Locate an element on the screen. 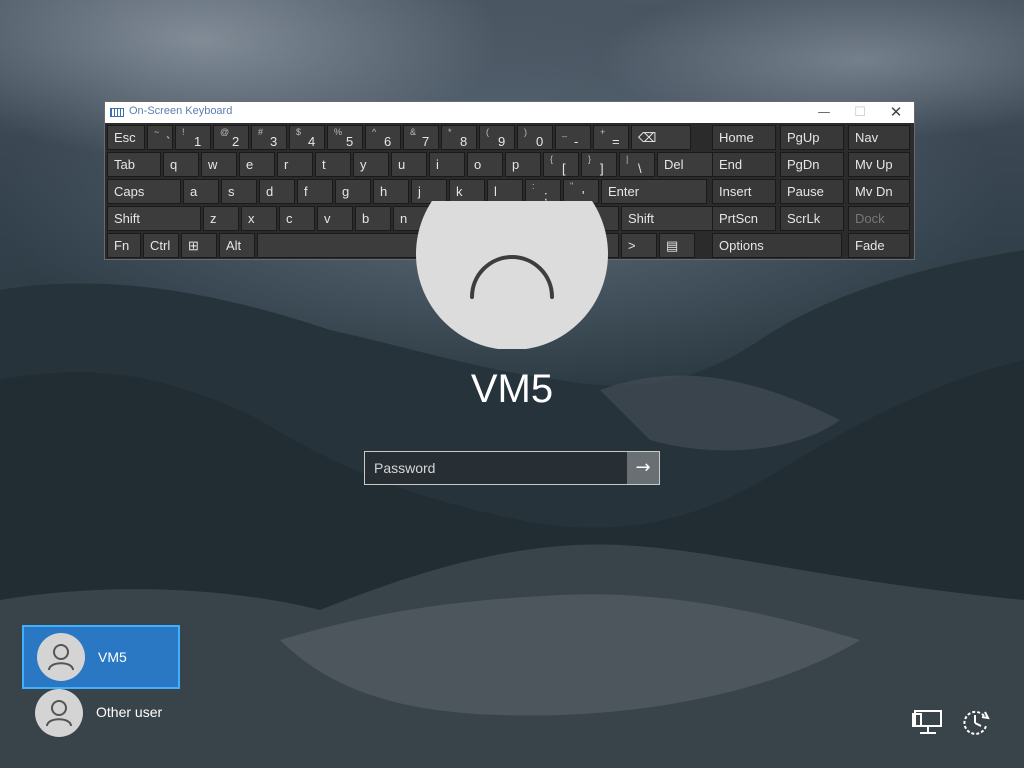 Image resolution: width=1024 pixels, height=768 pixels. key-x: x is located at coordinates (259, 218).